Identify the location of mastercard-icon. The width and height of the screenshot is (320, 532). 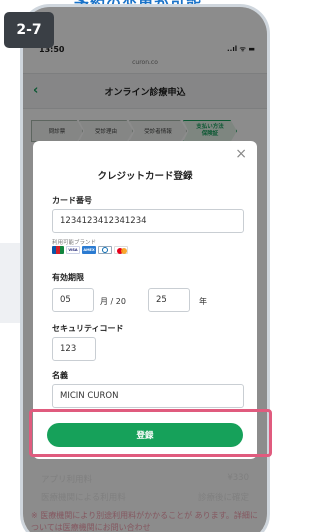
(121, 250).